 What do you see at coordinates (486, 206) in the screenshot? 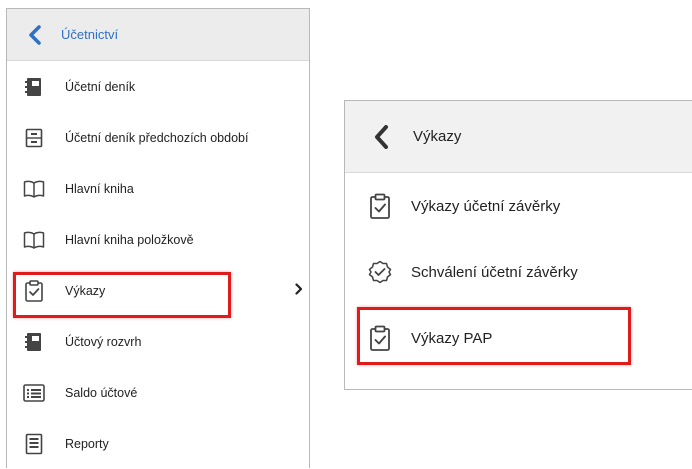
I see `menu-item-label: Výkazy účetní závěrky` at bounding box center [486, 206].